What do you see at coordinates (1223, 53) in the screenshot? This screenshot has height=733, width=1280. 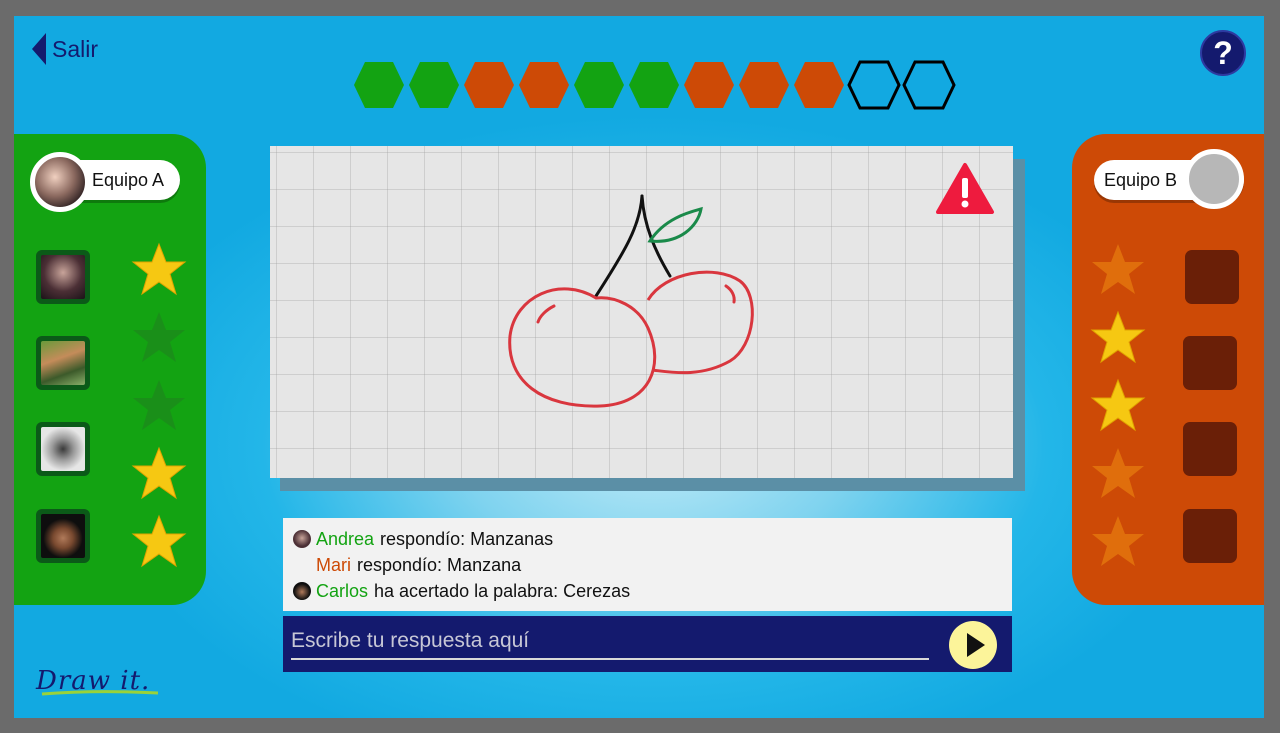 I see `help-button: ?` at bounding box center [1223, 53].